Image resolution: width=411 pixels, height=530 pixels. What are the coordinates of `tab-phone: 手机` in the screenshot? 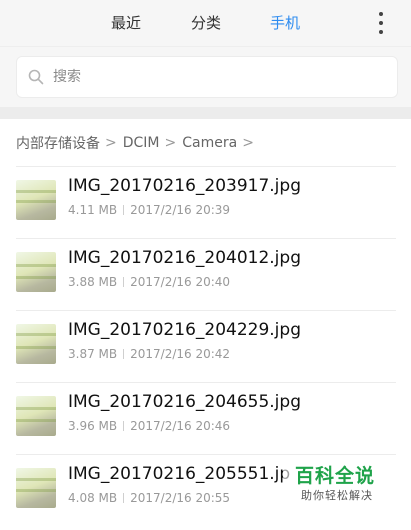 It's located at (285, 23).